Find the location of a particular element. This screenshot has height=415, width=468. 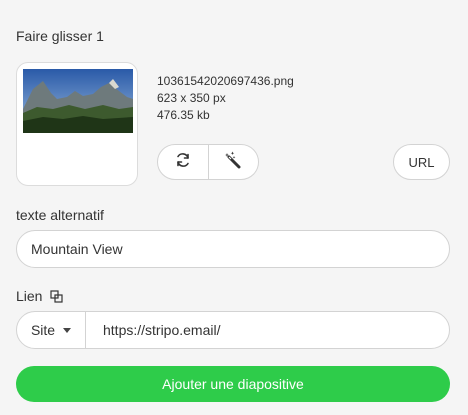

link-label-row: Lien is located at coordinates (39, 297).